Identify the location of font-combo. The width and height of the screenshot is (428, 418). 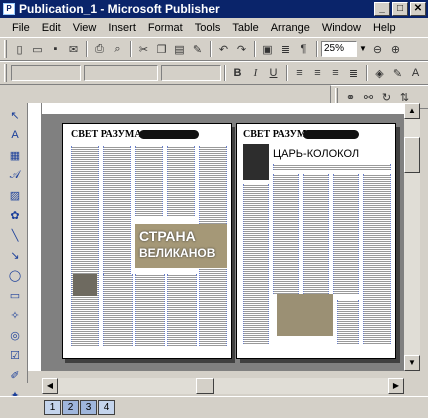
(121, 73).